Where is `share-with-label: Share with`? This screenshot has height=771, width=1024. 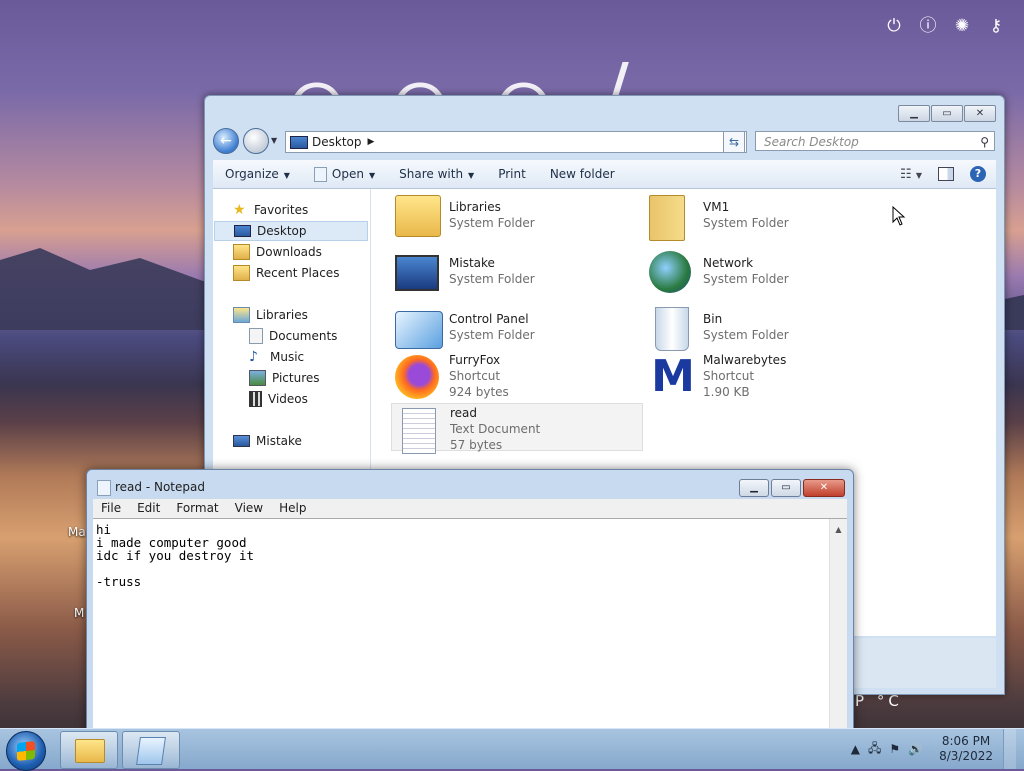
share-with-label: Share with is located at coordinates (431, 174).